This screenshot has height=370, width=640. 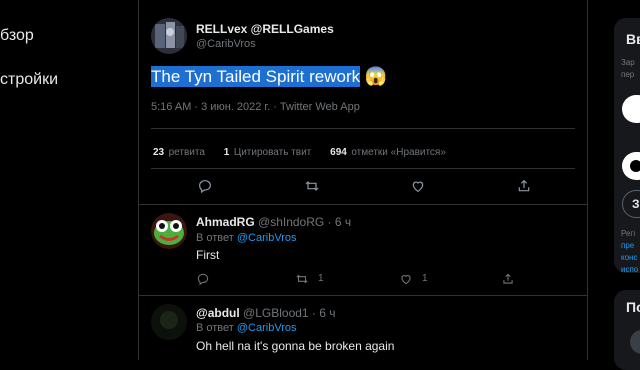 I want to click on reply-header: AhmadRG @shIndoRG · 6 ч, so click(x=273, y=222).